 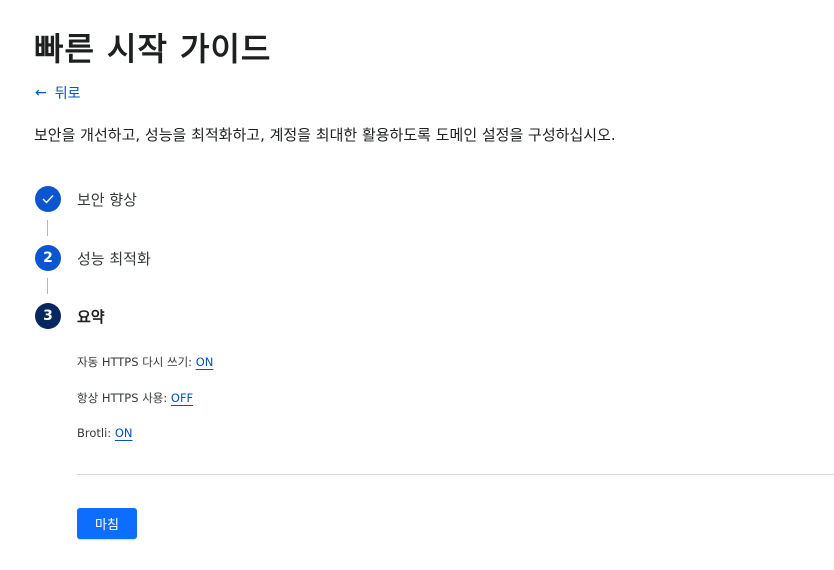 I want to click on checkmark-icon, so click(x=48, y=199).